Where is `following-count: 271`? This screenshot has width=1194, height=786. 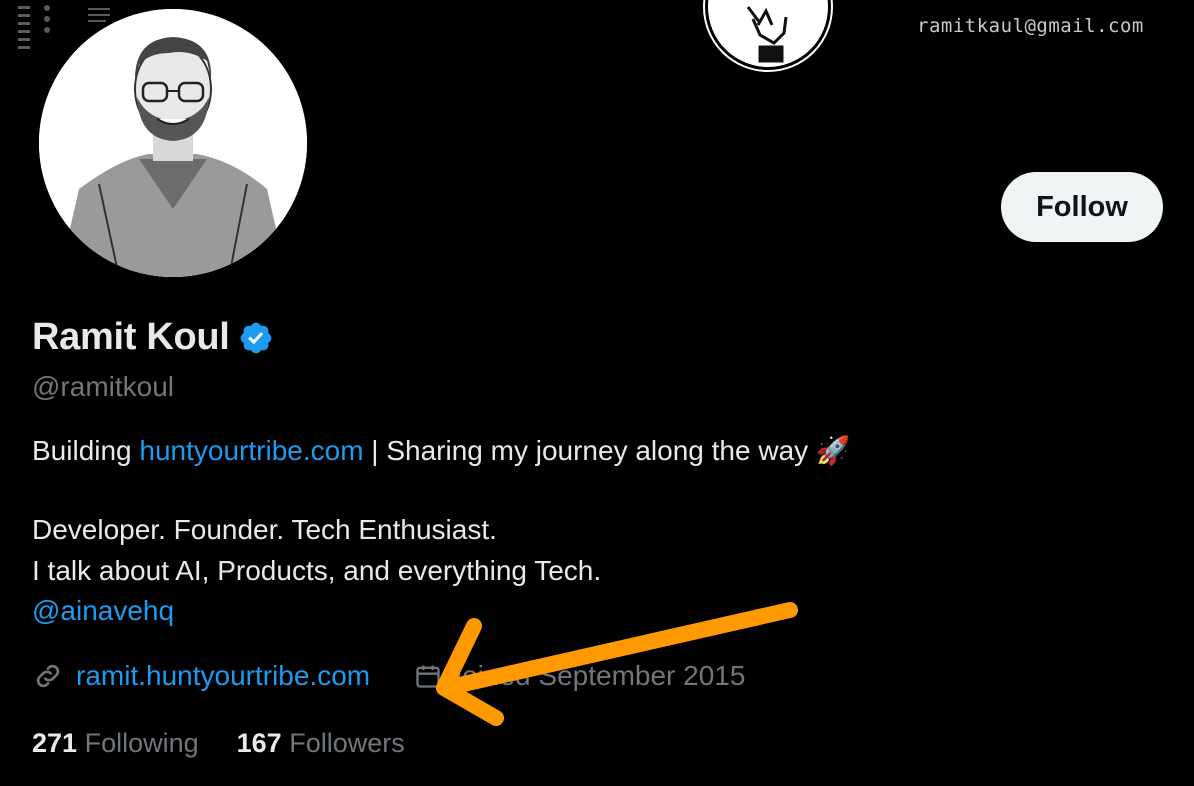 following-count: 271 is located at coordinates (55, 743).